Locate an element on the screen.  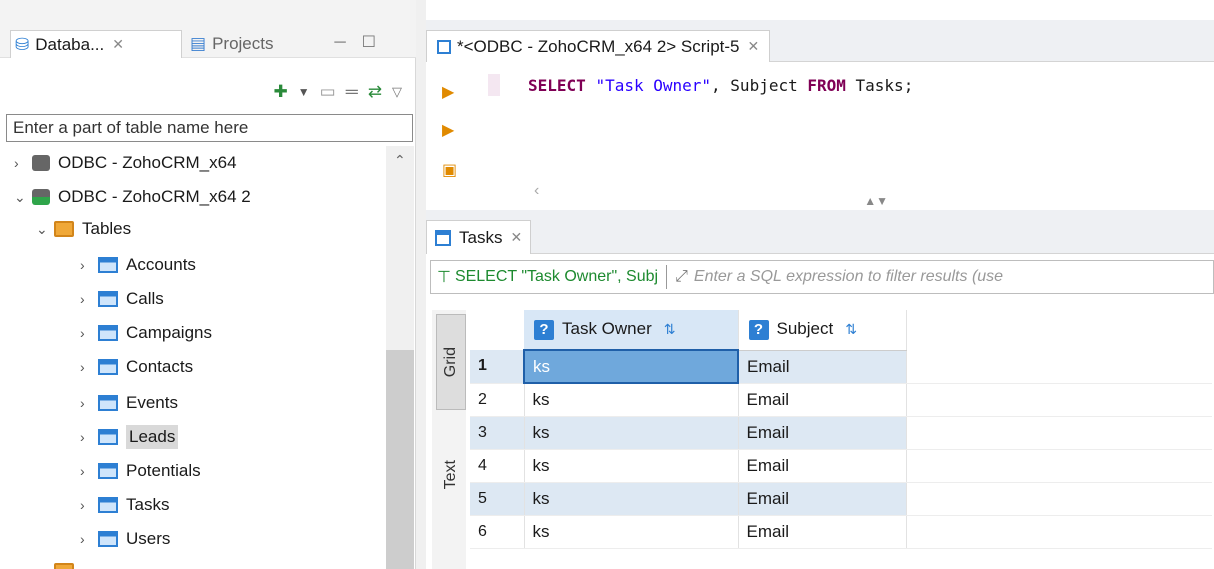
table-row: 1 ks Email is located at coordinates (841, 366).